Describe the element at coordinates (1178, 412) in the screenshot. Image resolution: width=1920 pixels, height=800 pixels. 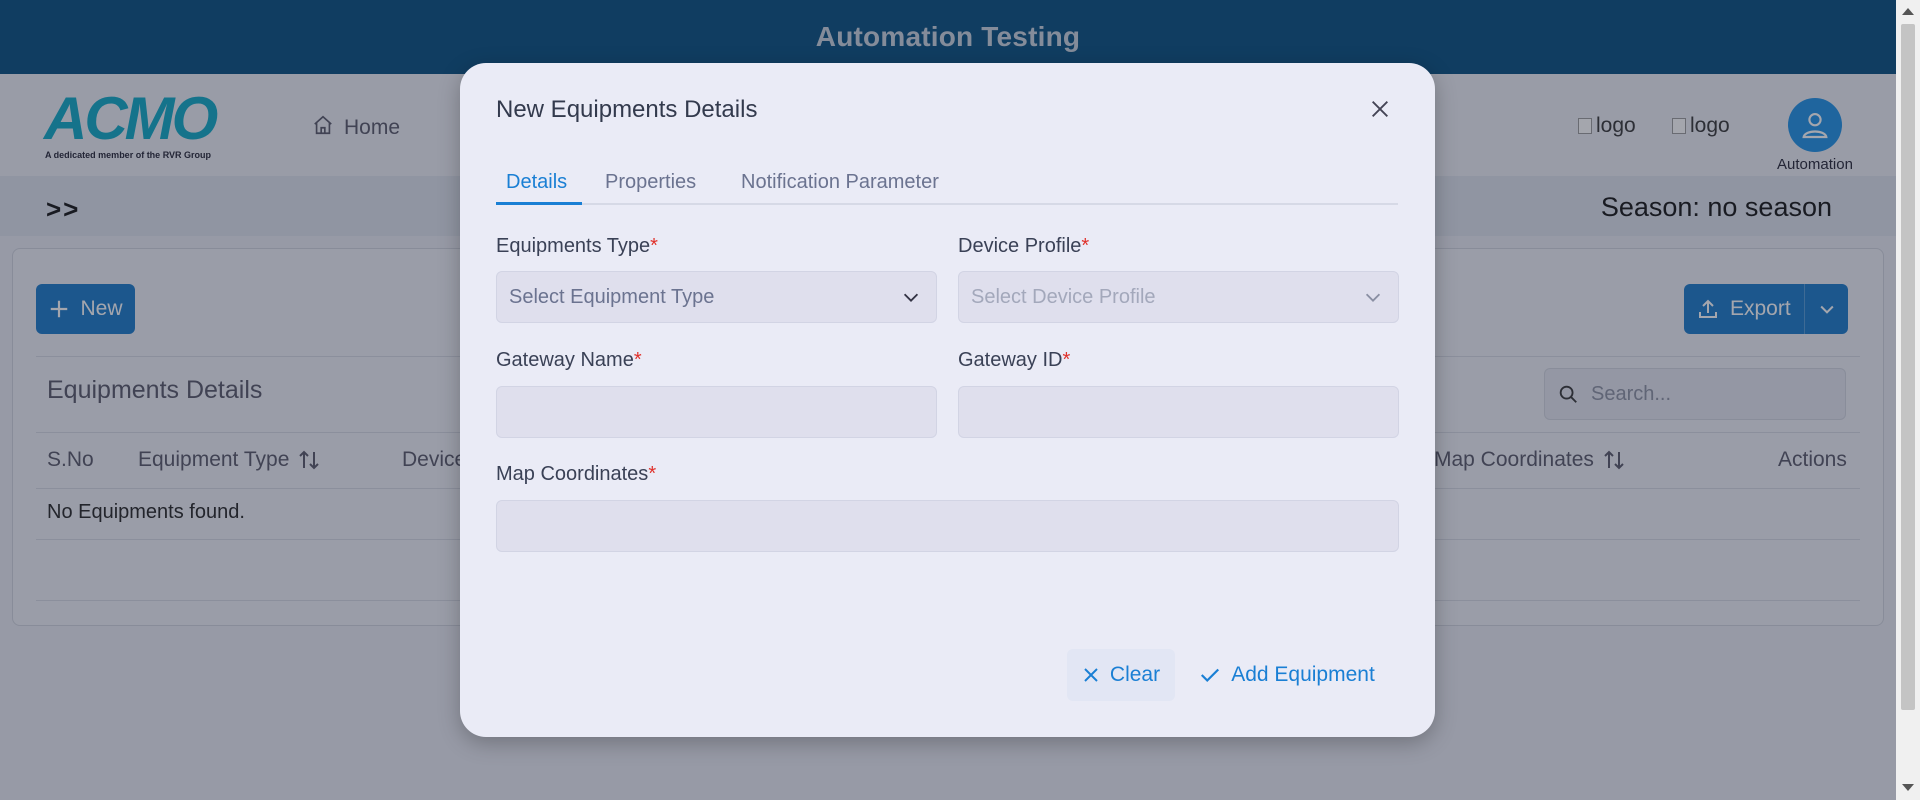
I see `gateway-id-field` at that location.